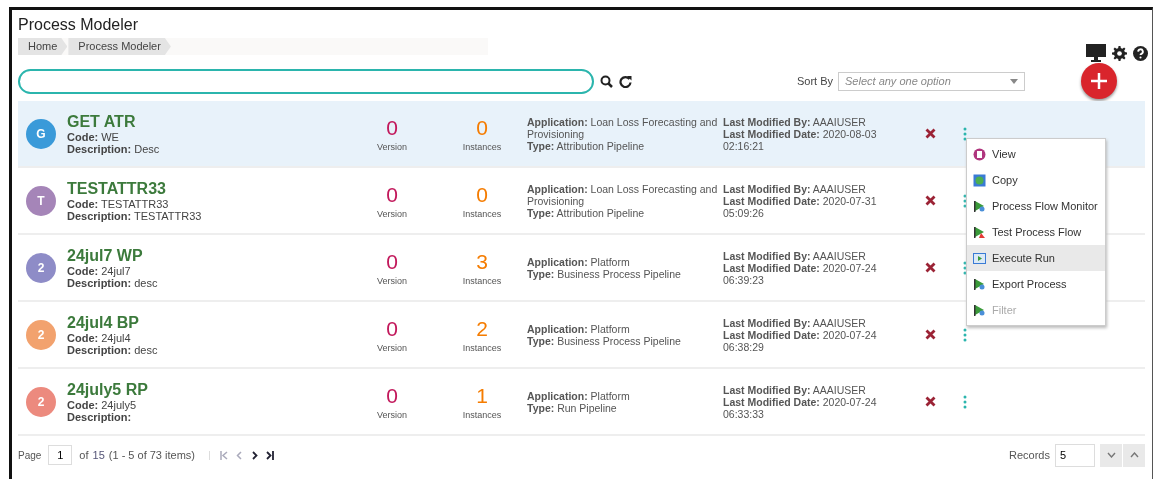 The image size is (1155, 483). Describe the element at coordinates (1036, 154) in the screenshot. I see `menu-item: View` at that location.